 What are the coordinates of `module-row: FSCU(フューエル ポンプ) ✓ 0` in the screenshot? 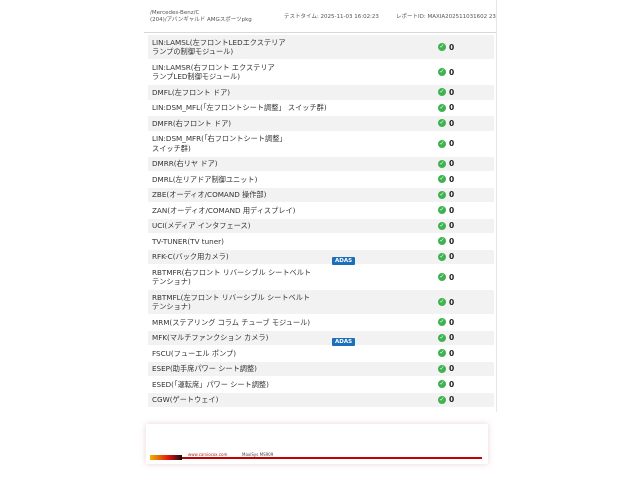 It's located at (321, 354).